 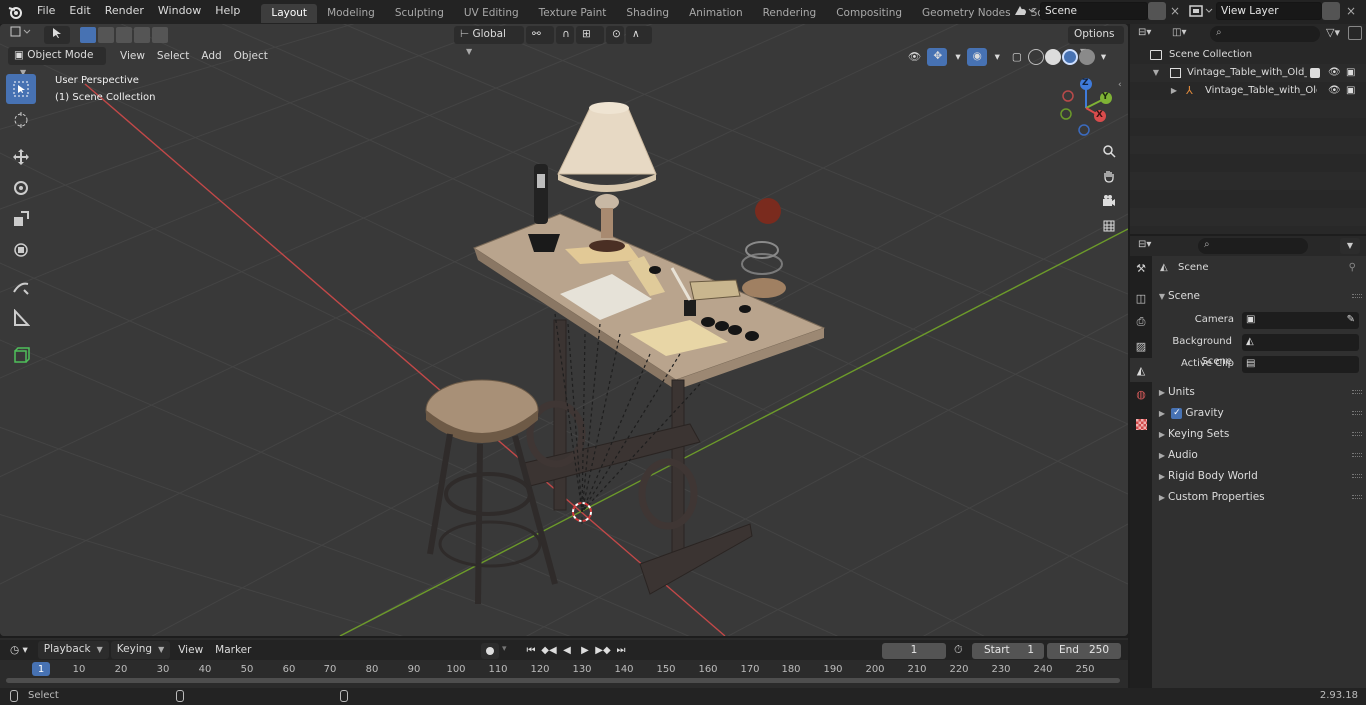 I want to click on select-intersect-icon, so click(x=160, y=35).